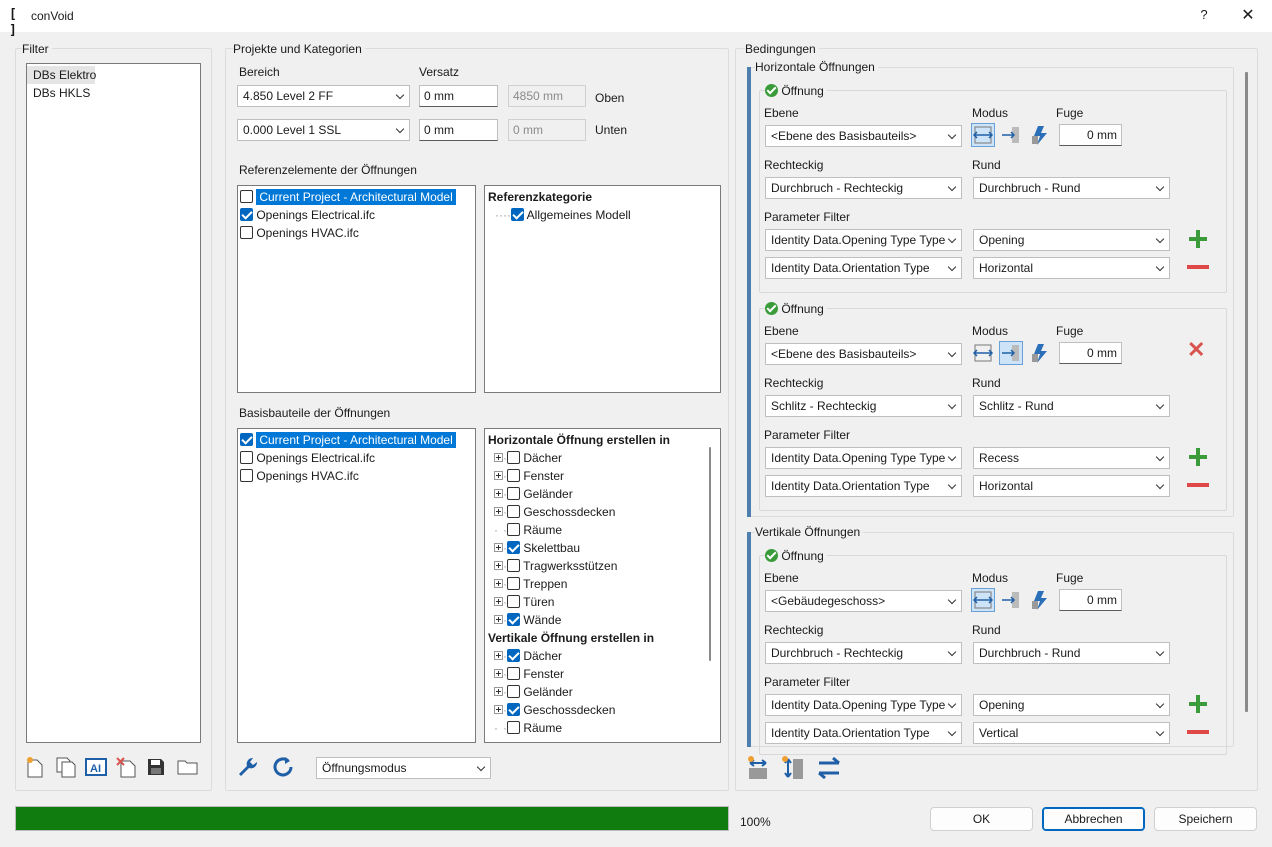  Describe the element at coordinates (863, 601) in the screenshot. I see `level-combo: <Gebäudegeschoss>` at that location.